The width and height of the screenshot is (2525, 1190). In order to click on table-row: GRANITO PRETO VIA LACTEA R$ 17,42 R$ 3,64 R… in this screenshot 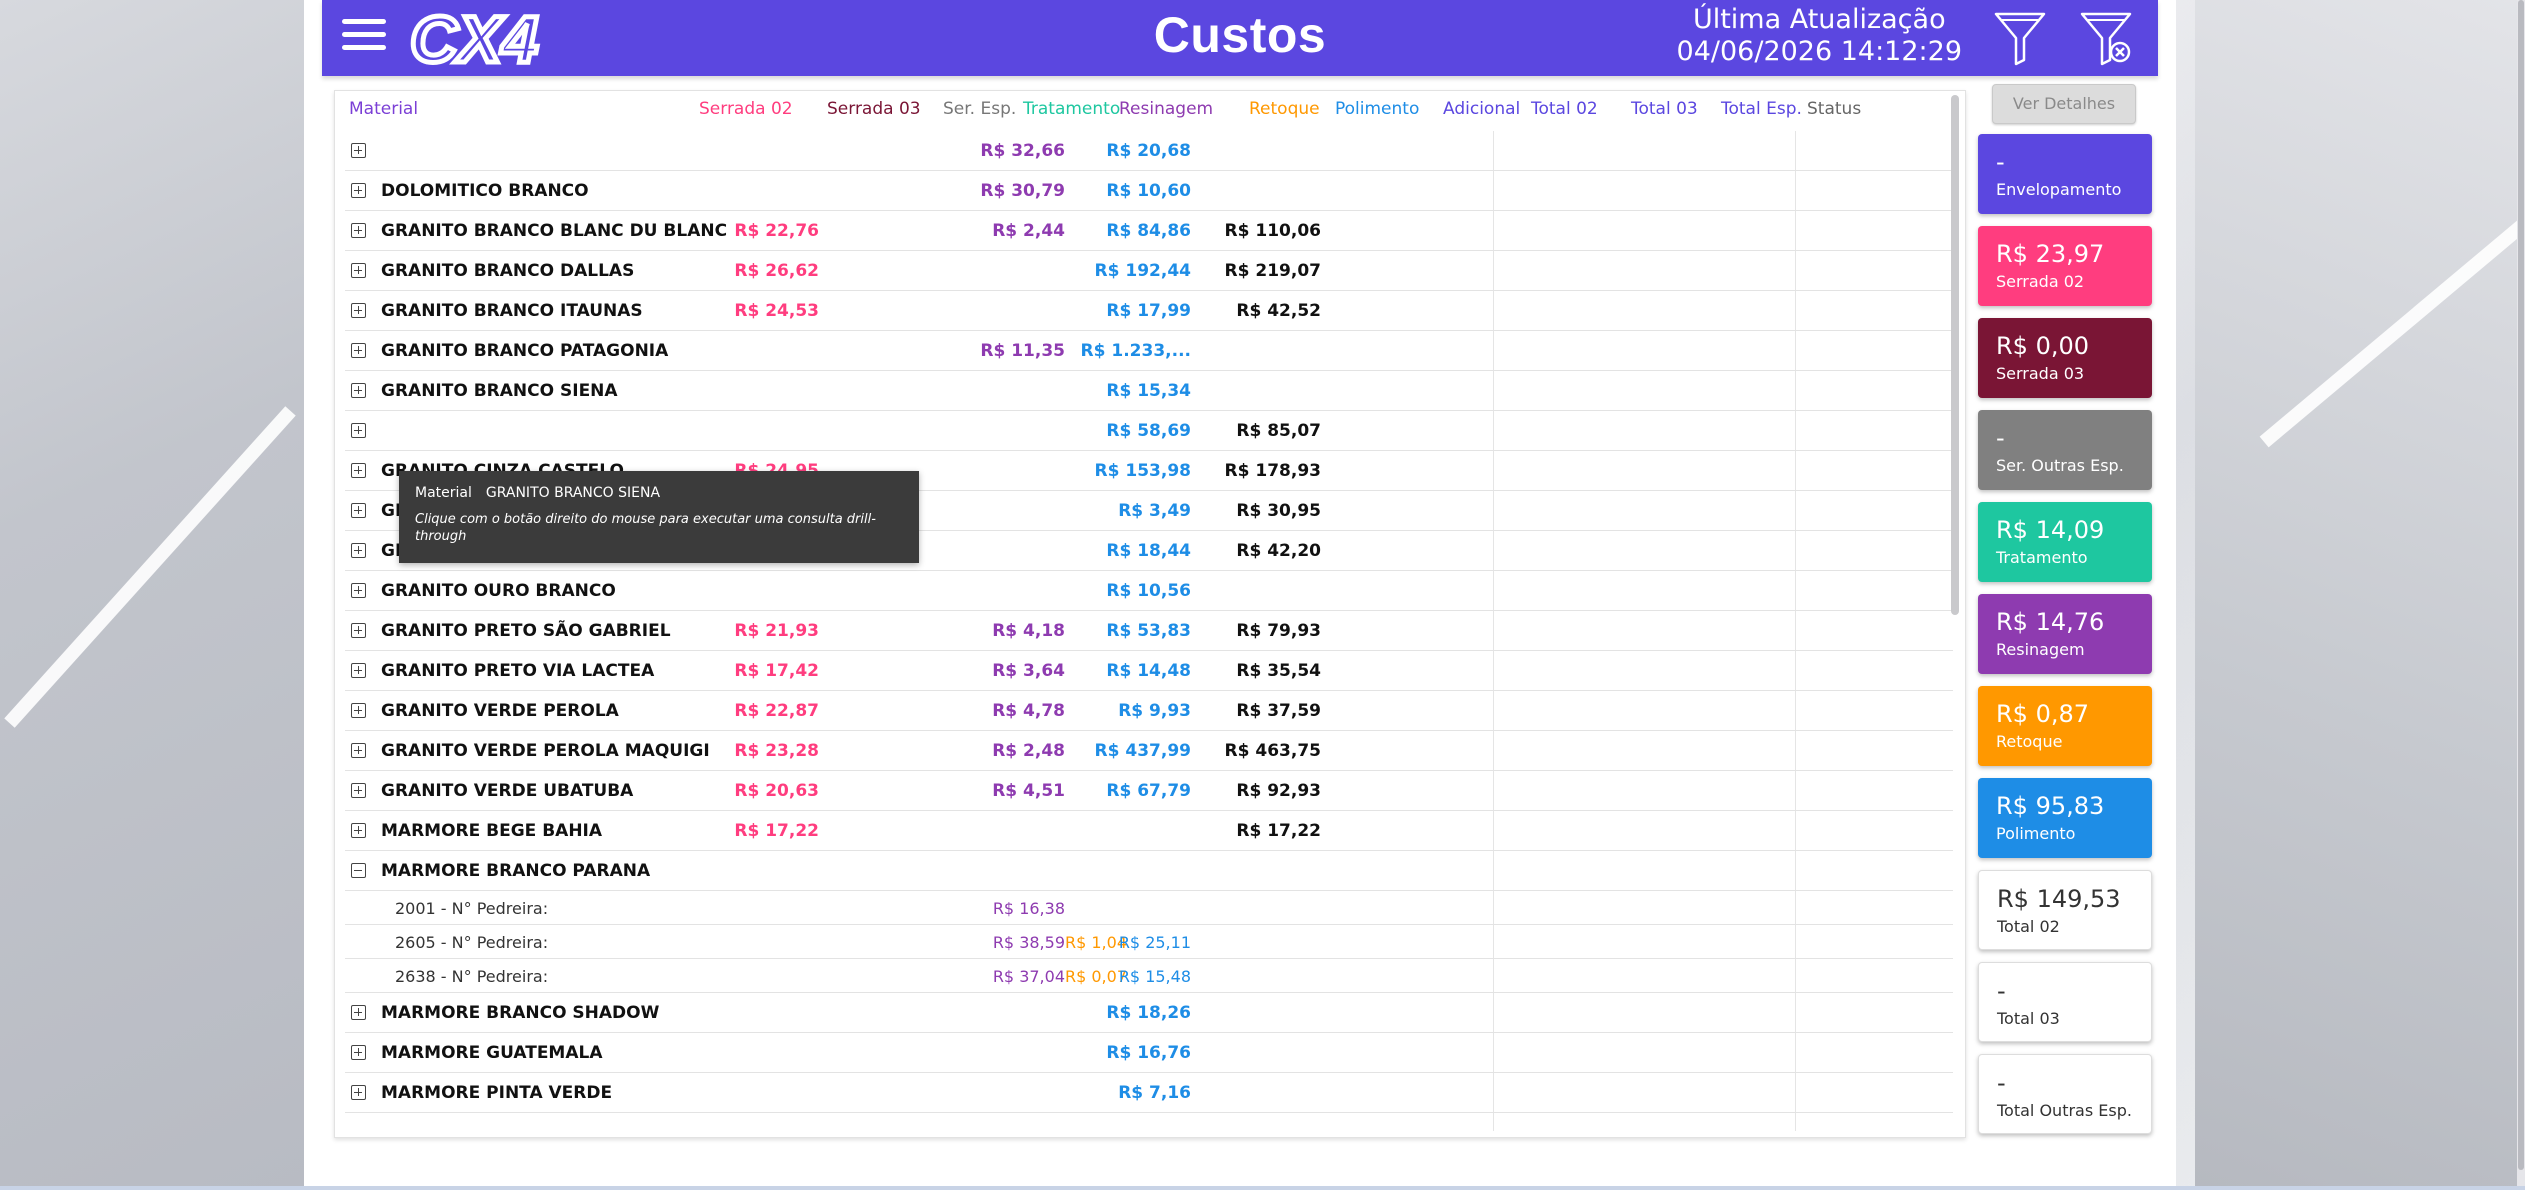, I will do `click(1149, 671)`.